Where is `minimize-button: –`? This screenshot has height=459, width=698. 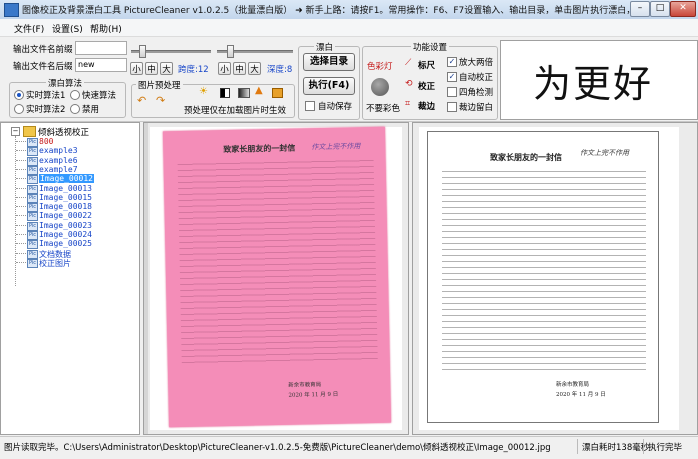
minimize-button: – is located at coordinates (640, 9).